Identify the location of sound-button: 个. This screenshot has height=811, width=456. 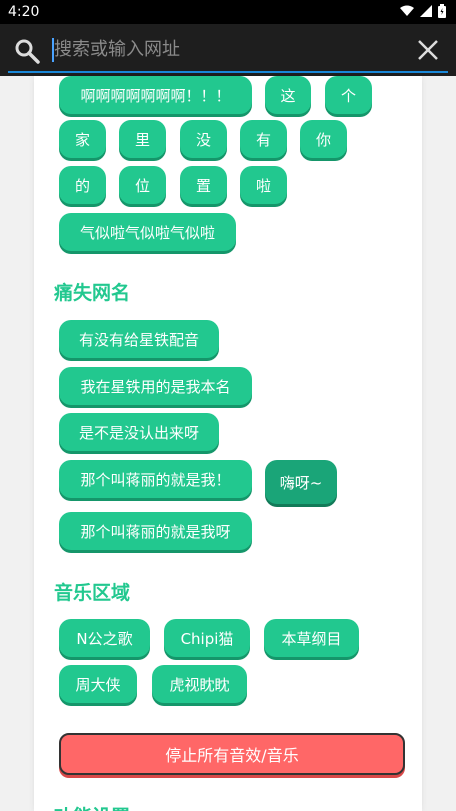
(348, 95).